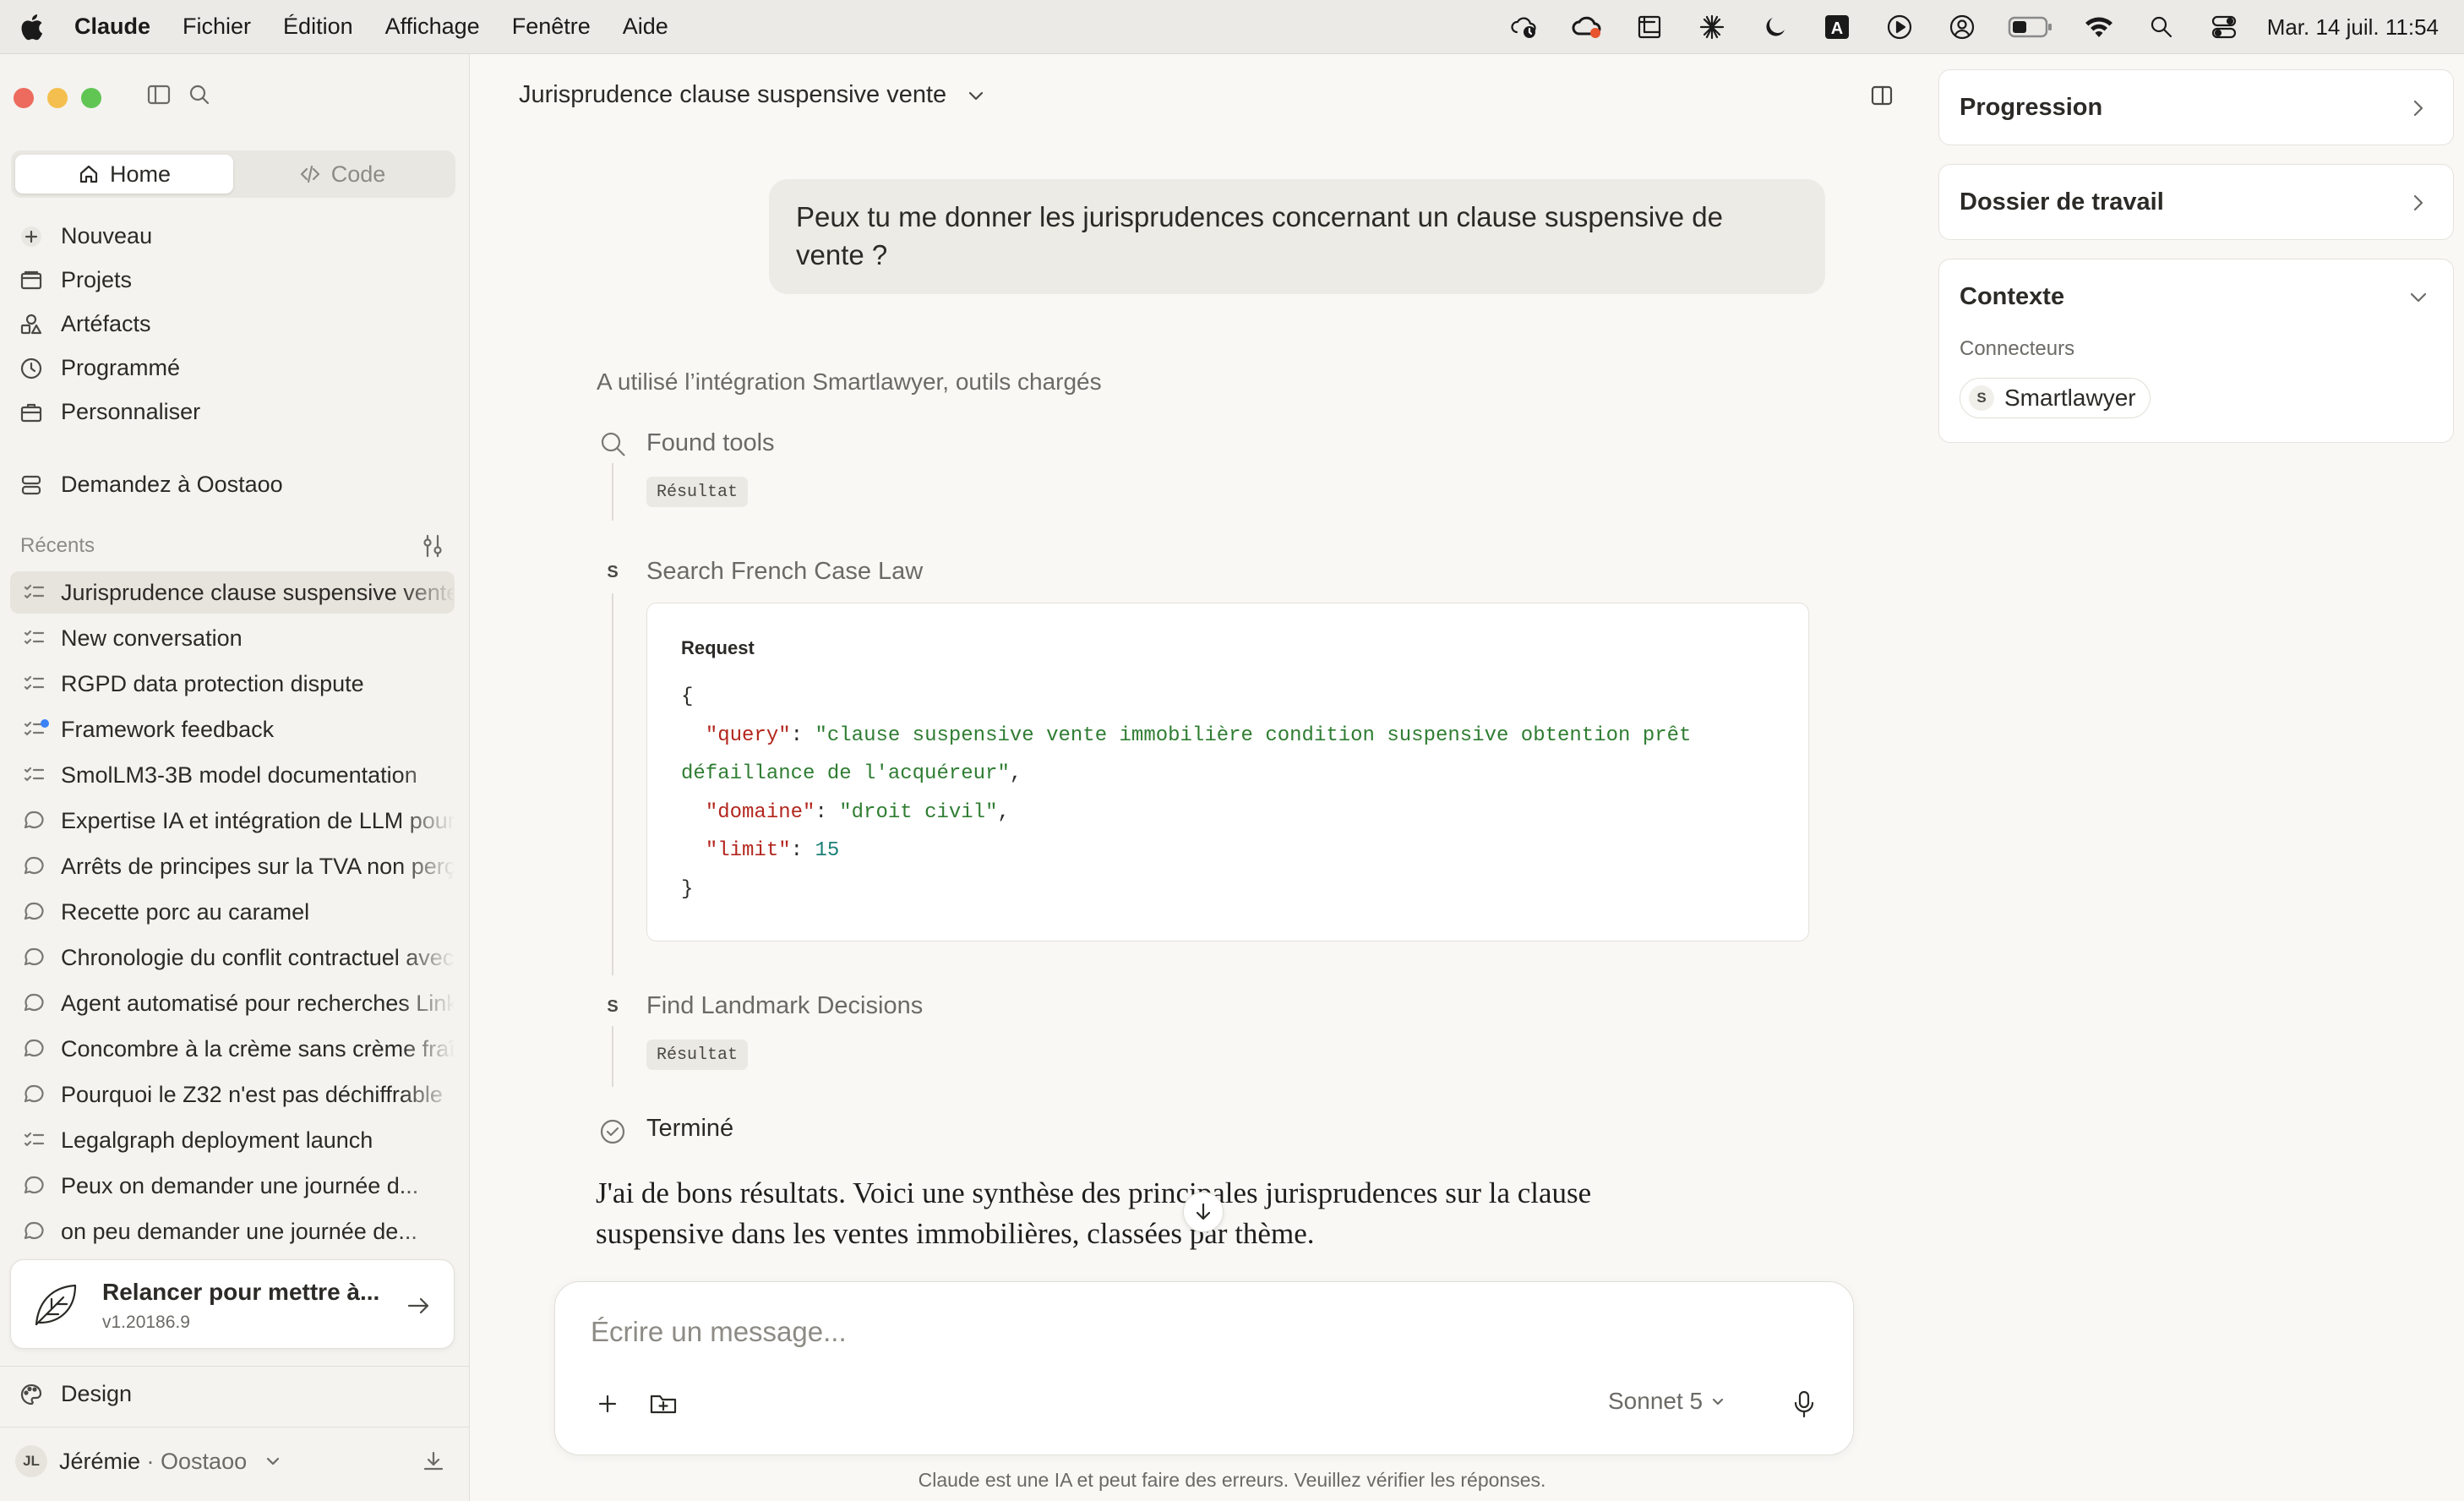 The image size is (2464, 1501). I want to click on sidebar-item-label: Design, so click(97, 1393).